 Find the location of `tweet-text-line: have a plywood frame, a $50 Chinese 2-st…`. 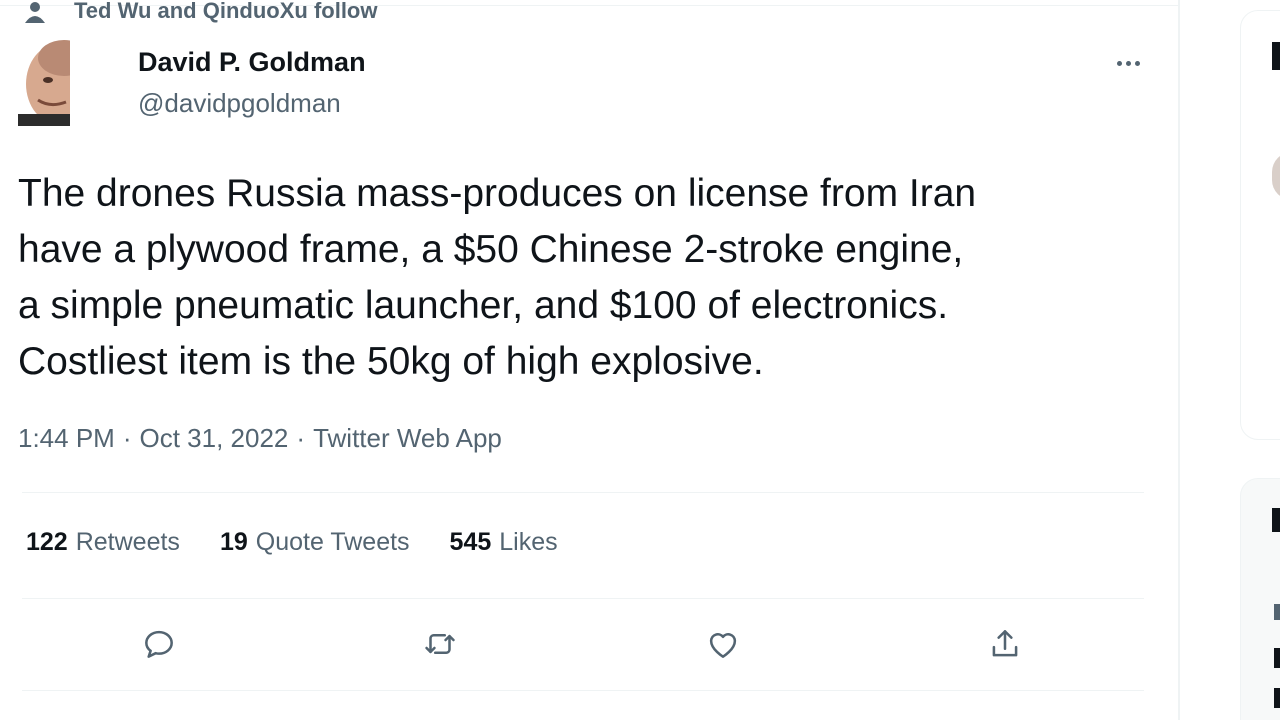

tweet-text-line: have a plywood frame, a $50 Chinese 2-st… is located at coordinates (491, 249).